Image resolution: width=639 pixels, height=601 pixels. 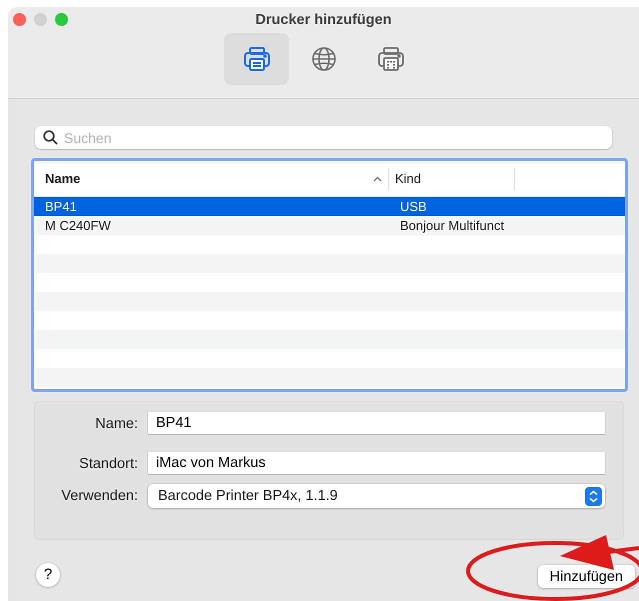 I want to click on input-field: BP41, so click(x=376, y=423).